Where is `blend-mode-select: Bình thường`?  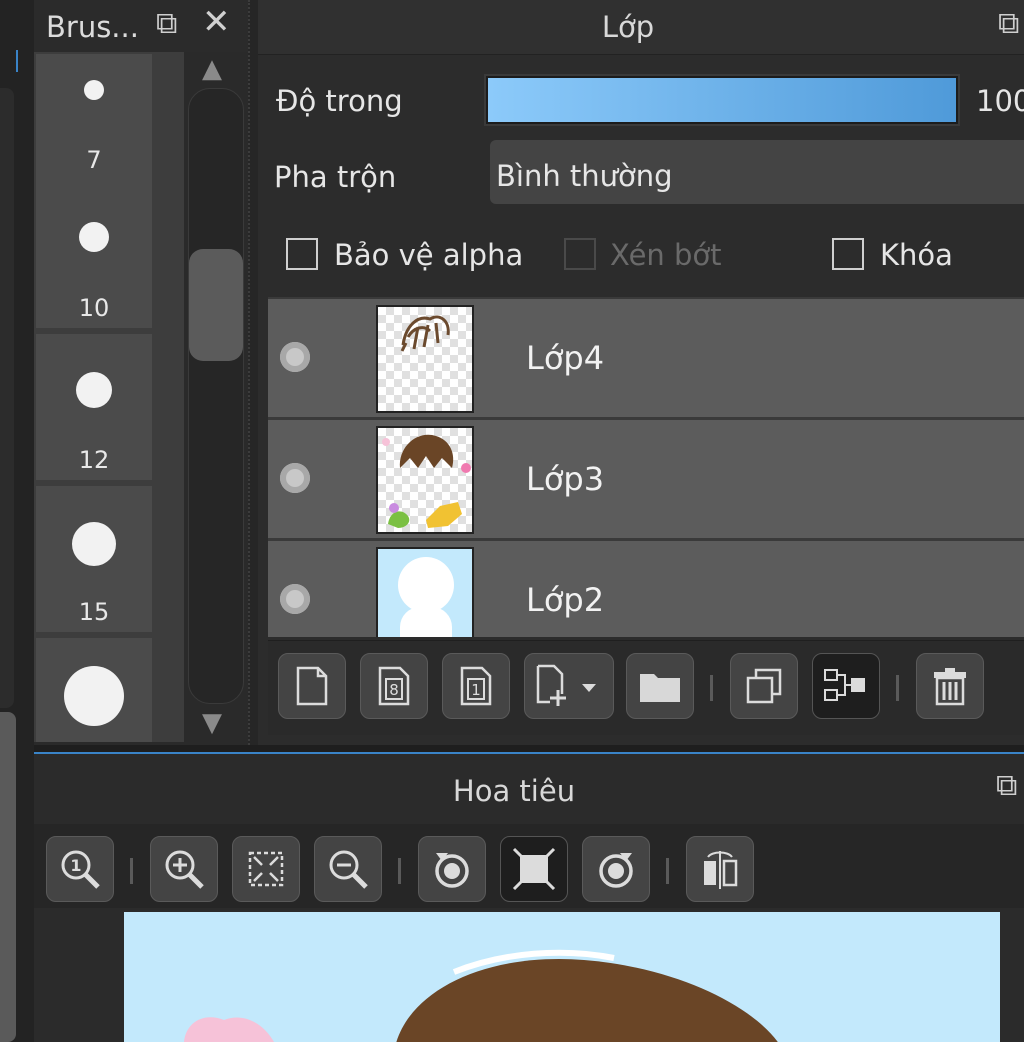
blend-mode-select: Bình thường is located at coordinates (757, 172).